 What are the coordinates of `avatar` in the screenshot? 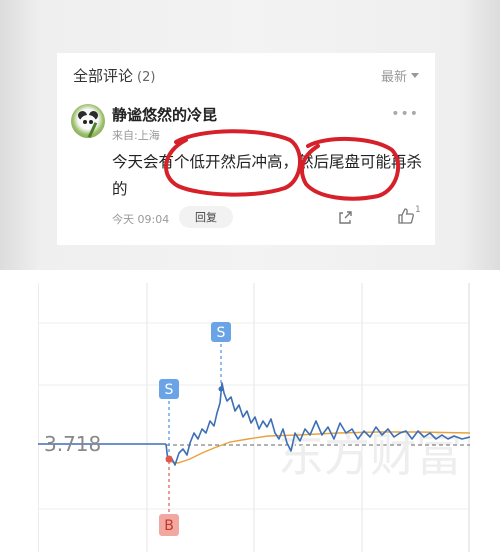 It's located at (88, 121).